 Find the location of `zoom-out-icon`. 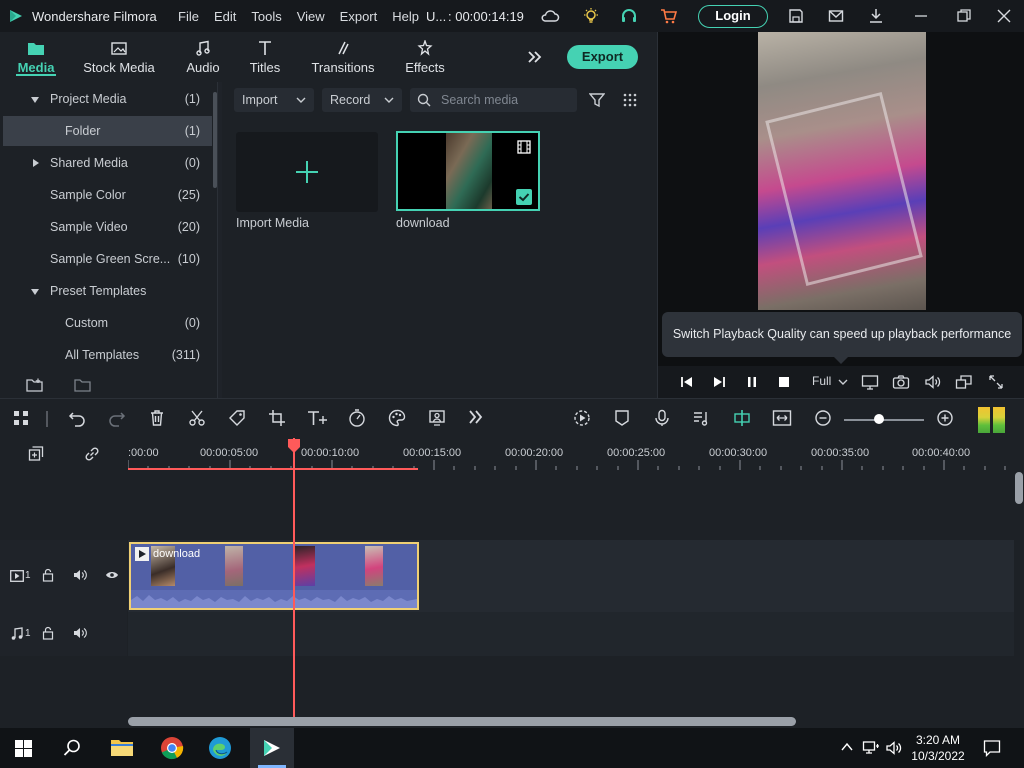

zoom-out-icon is located at coordinates (823, 418).